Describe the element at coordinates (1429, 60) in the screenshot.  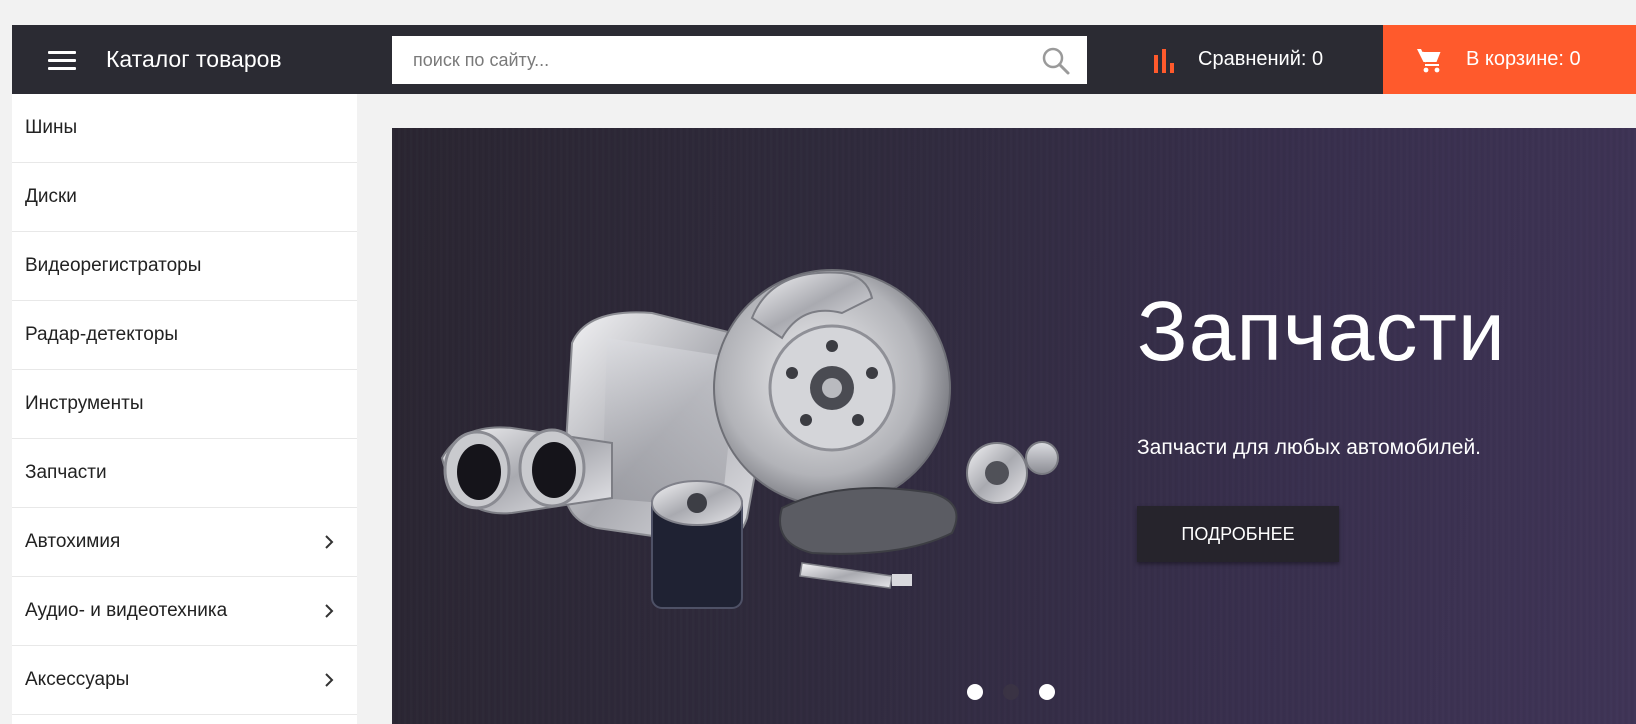
I see `cart-icon` at that location.